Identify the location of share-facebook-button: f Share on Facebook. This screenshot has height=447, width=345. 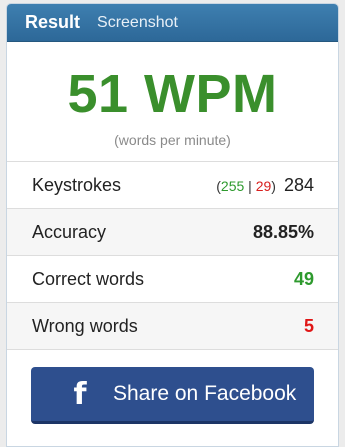
(172, 395).